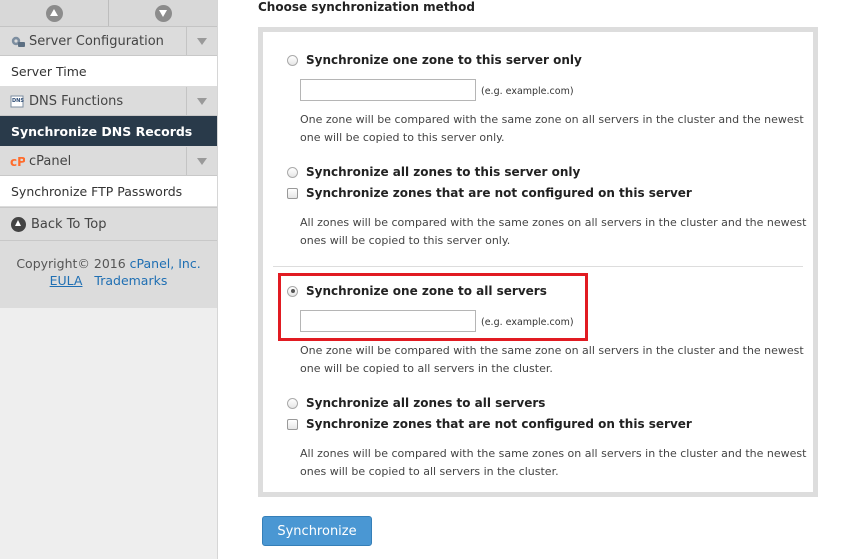  I want to click on scroll-down-button, so click(162, 13).